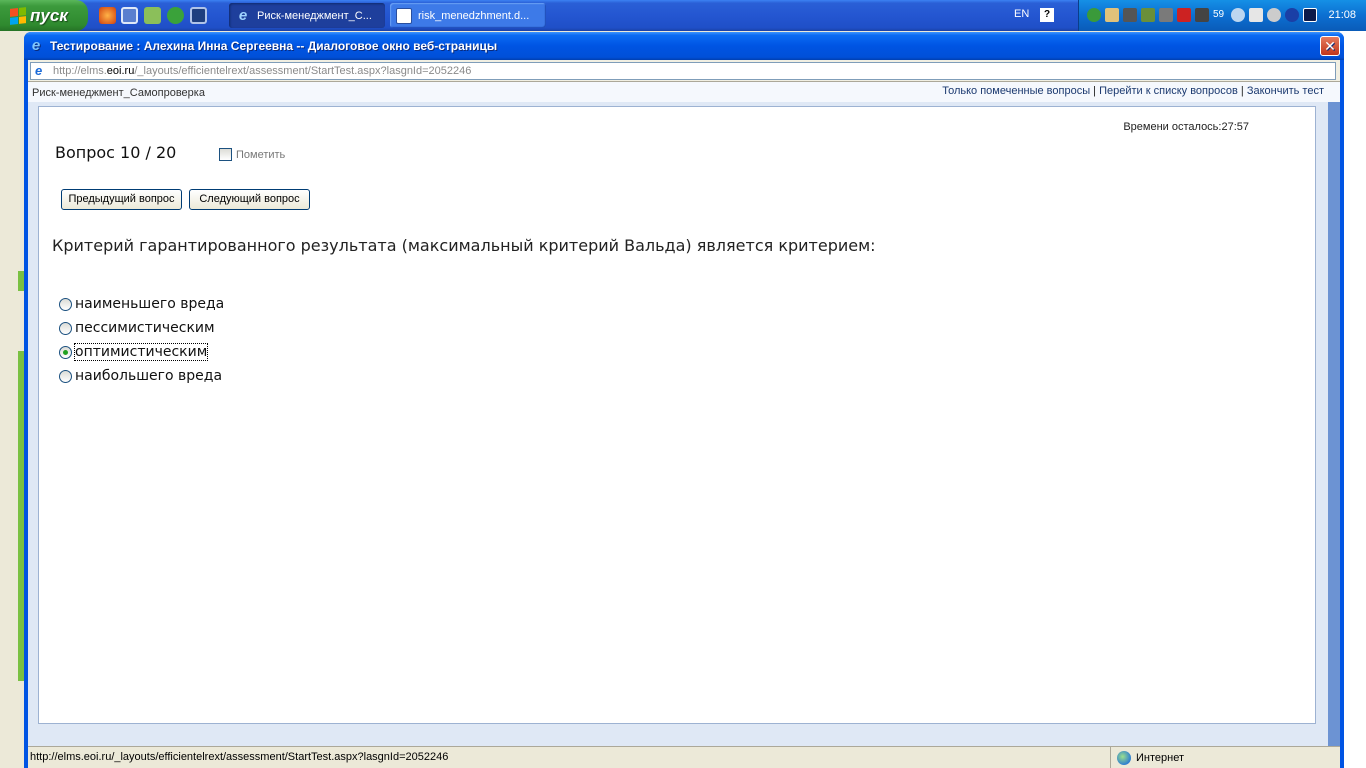 Image resolution: width=1366 pixels, height=768 pixels. What do you see at coordinates (1330, 46) in the screenshot?
I see `close-button: ✕` at bounding box center [1330, 46].